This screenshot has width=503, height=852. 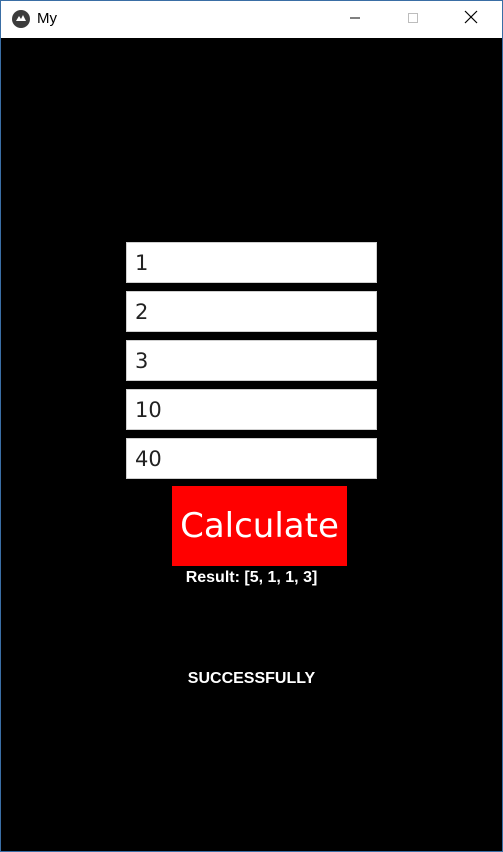 I want to click on result-label: Result: [5, 1, 1, 3], so click(x=251, y=577).